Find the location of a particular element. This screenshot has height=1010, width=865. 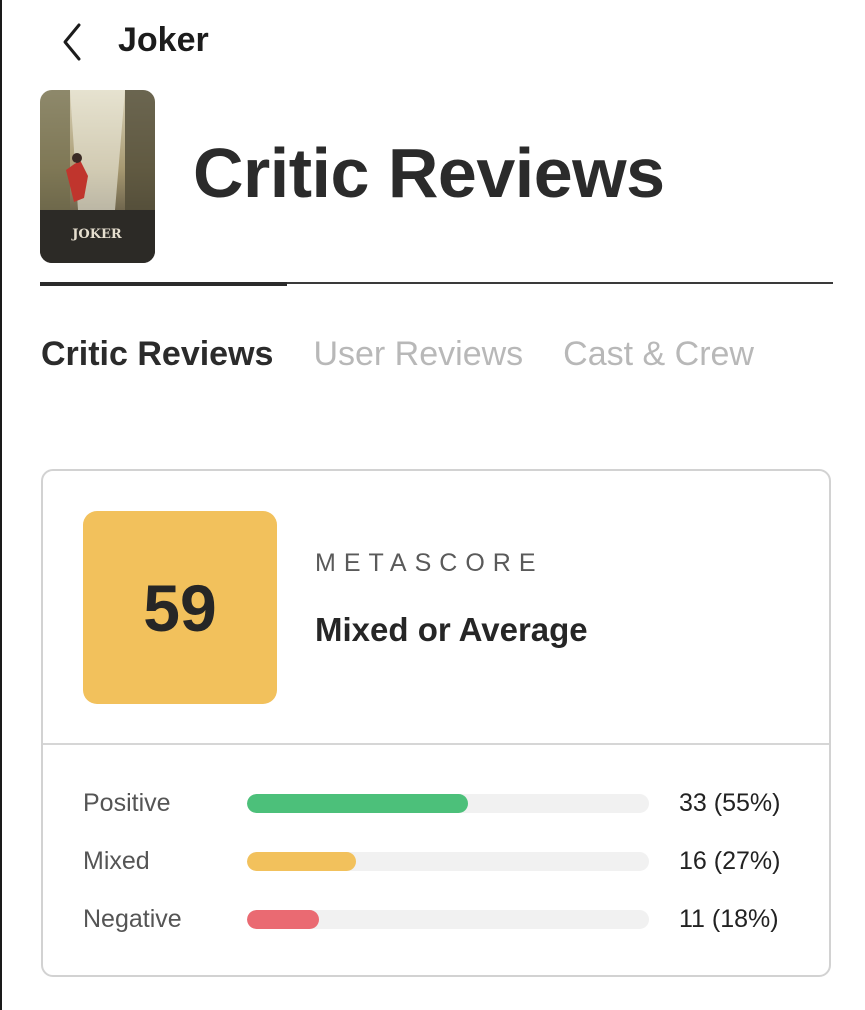

back-button is located at coordinates (72, 42).